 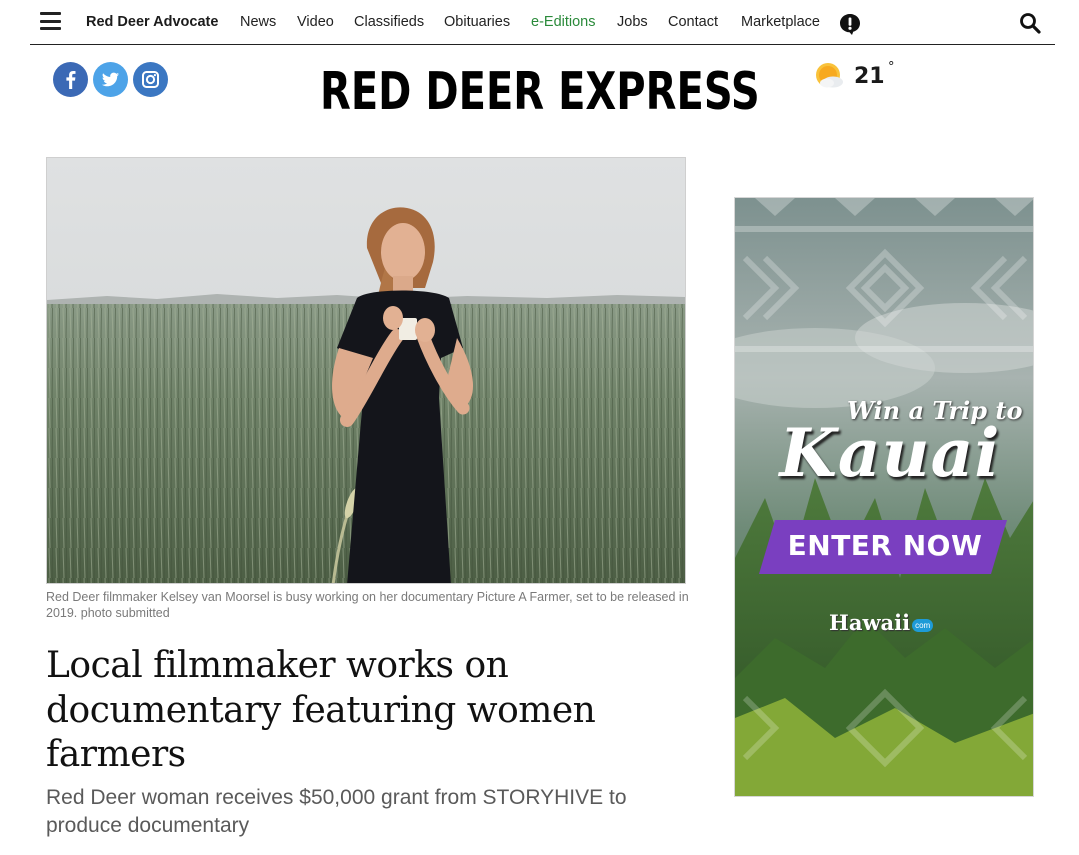 I want to click on temperature-value: 21, so click(x=869, y=76).